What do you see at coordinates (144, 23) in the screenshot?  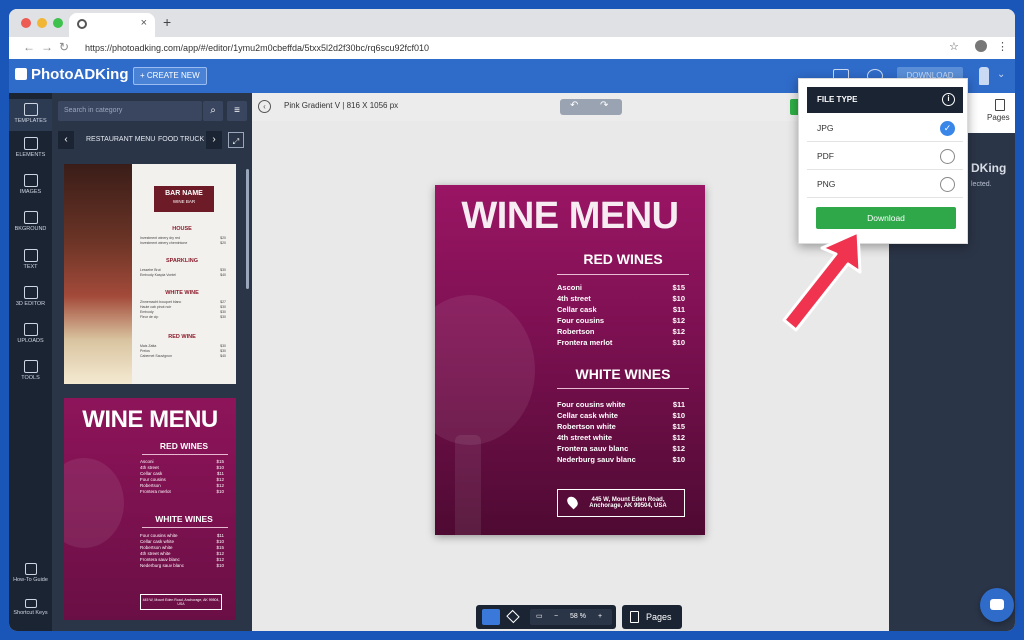 I see `close-tab-icon: ×` at bounding box center [144, 23].